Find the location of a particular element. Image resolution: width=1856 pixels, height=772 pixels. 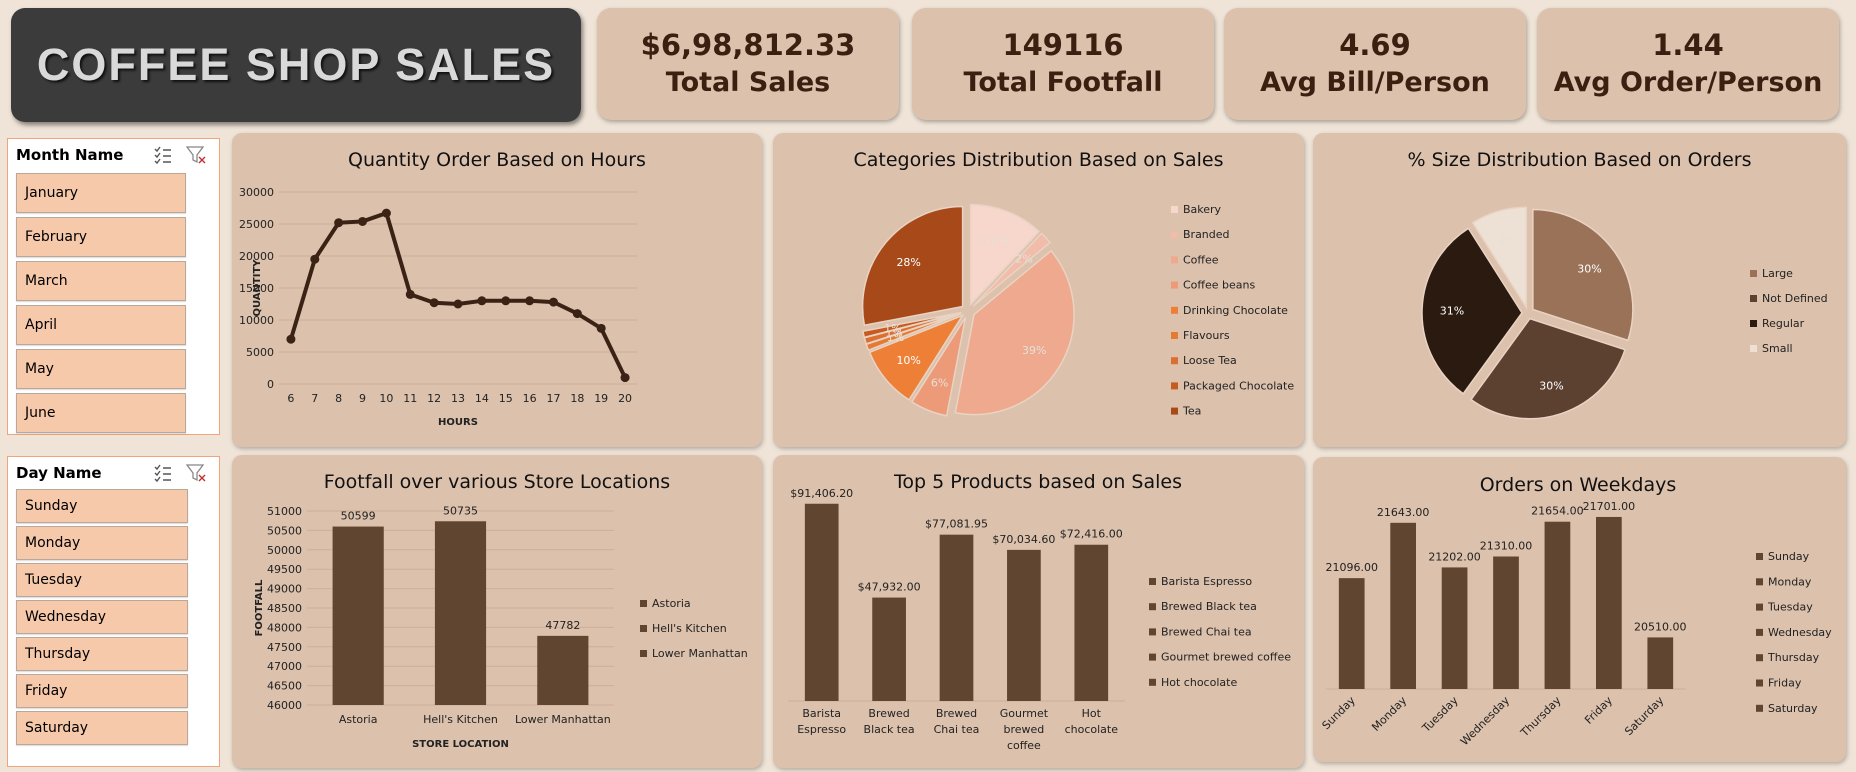

x-tick-label: Gourmet is located at coordinates (1024, 713).